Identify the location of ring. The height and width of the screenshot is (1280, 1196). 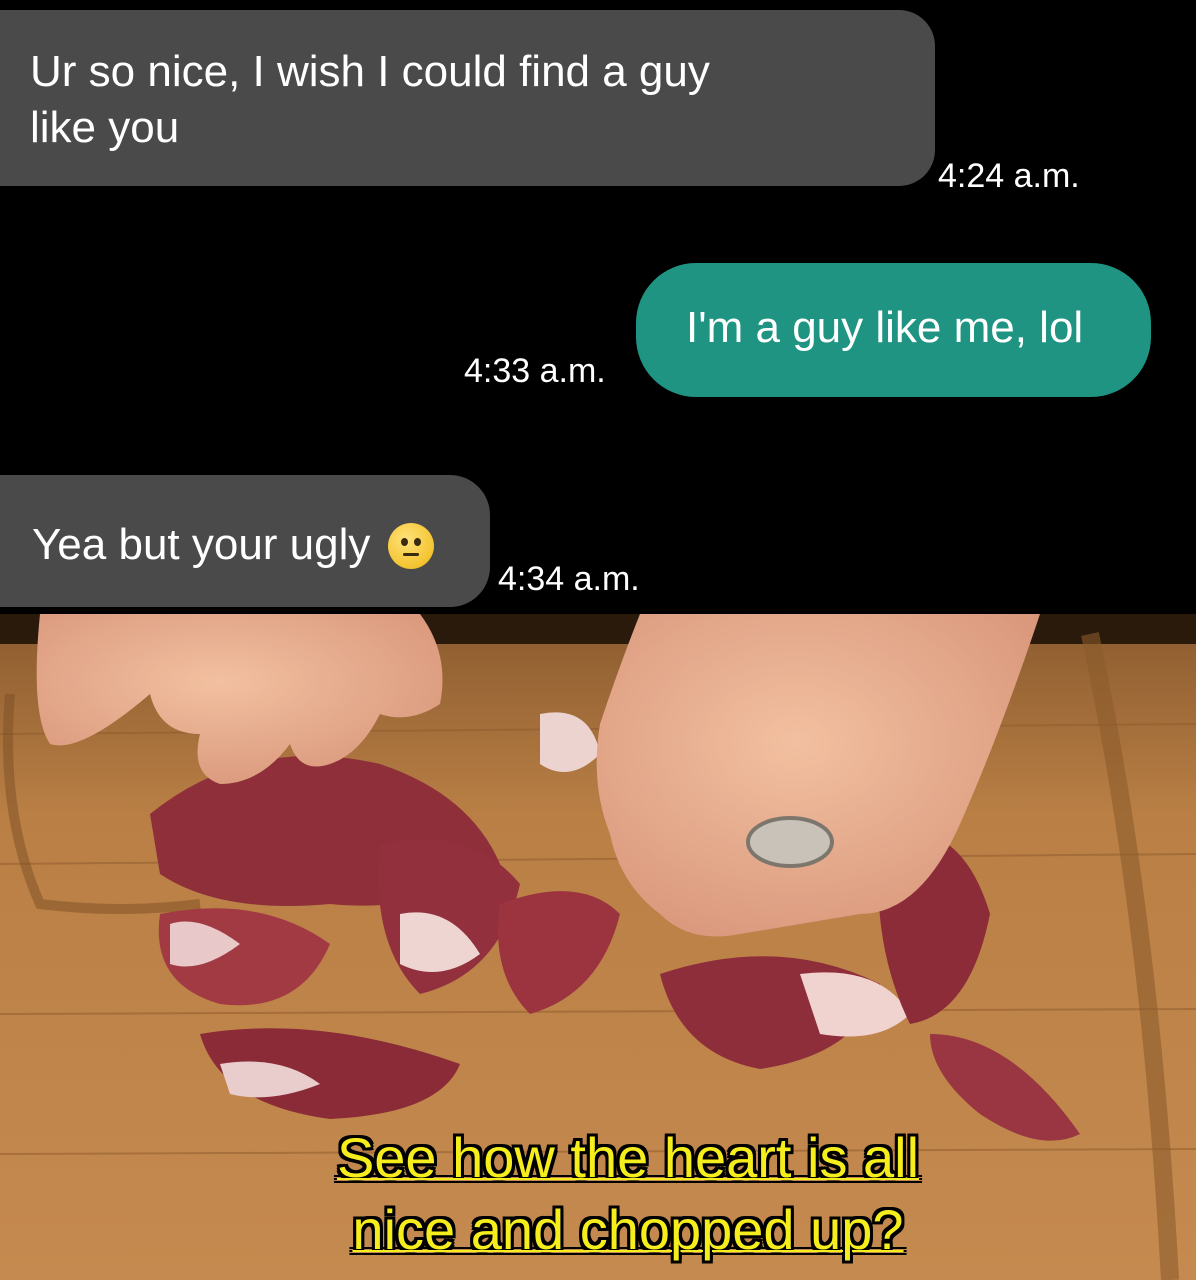
(790, 842).